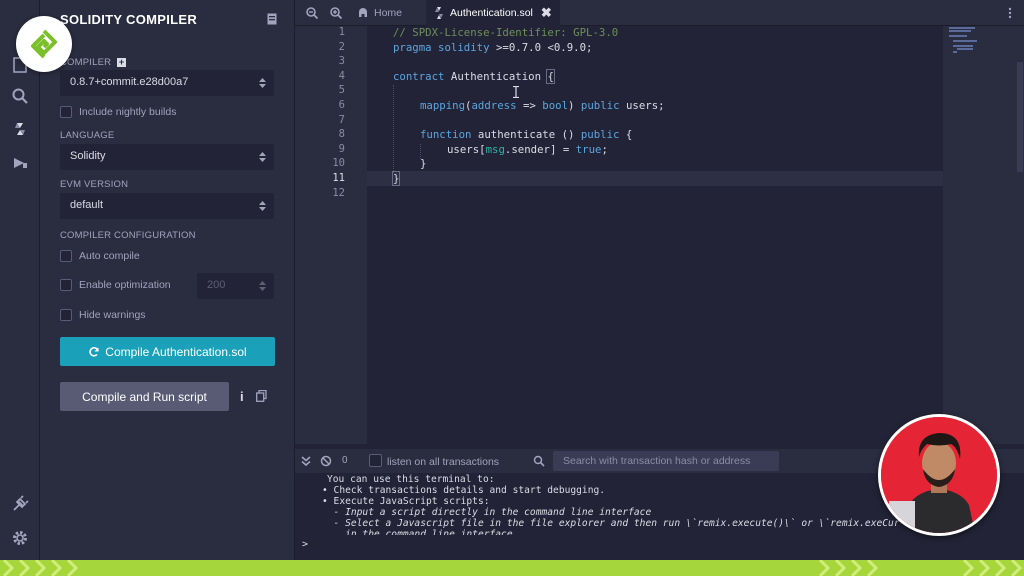 The image size is (1024, 576). Describe the element at coordinates (305, 544) in the screenshot. I see `terminal-prompt: >` at that location.